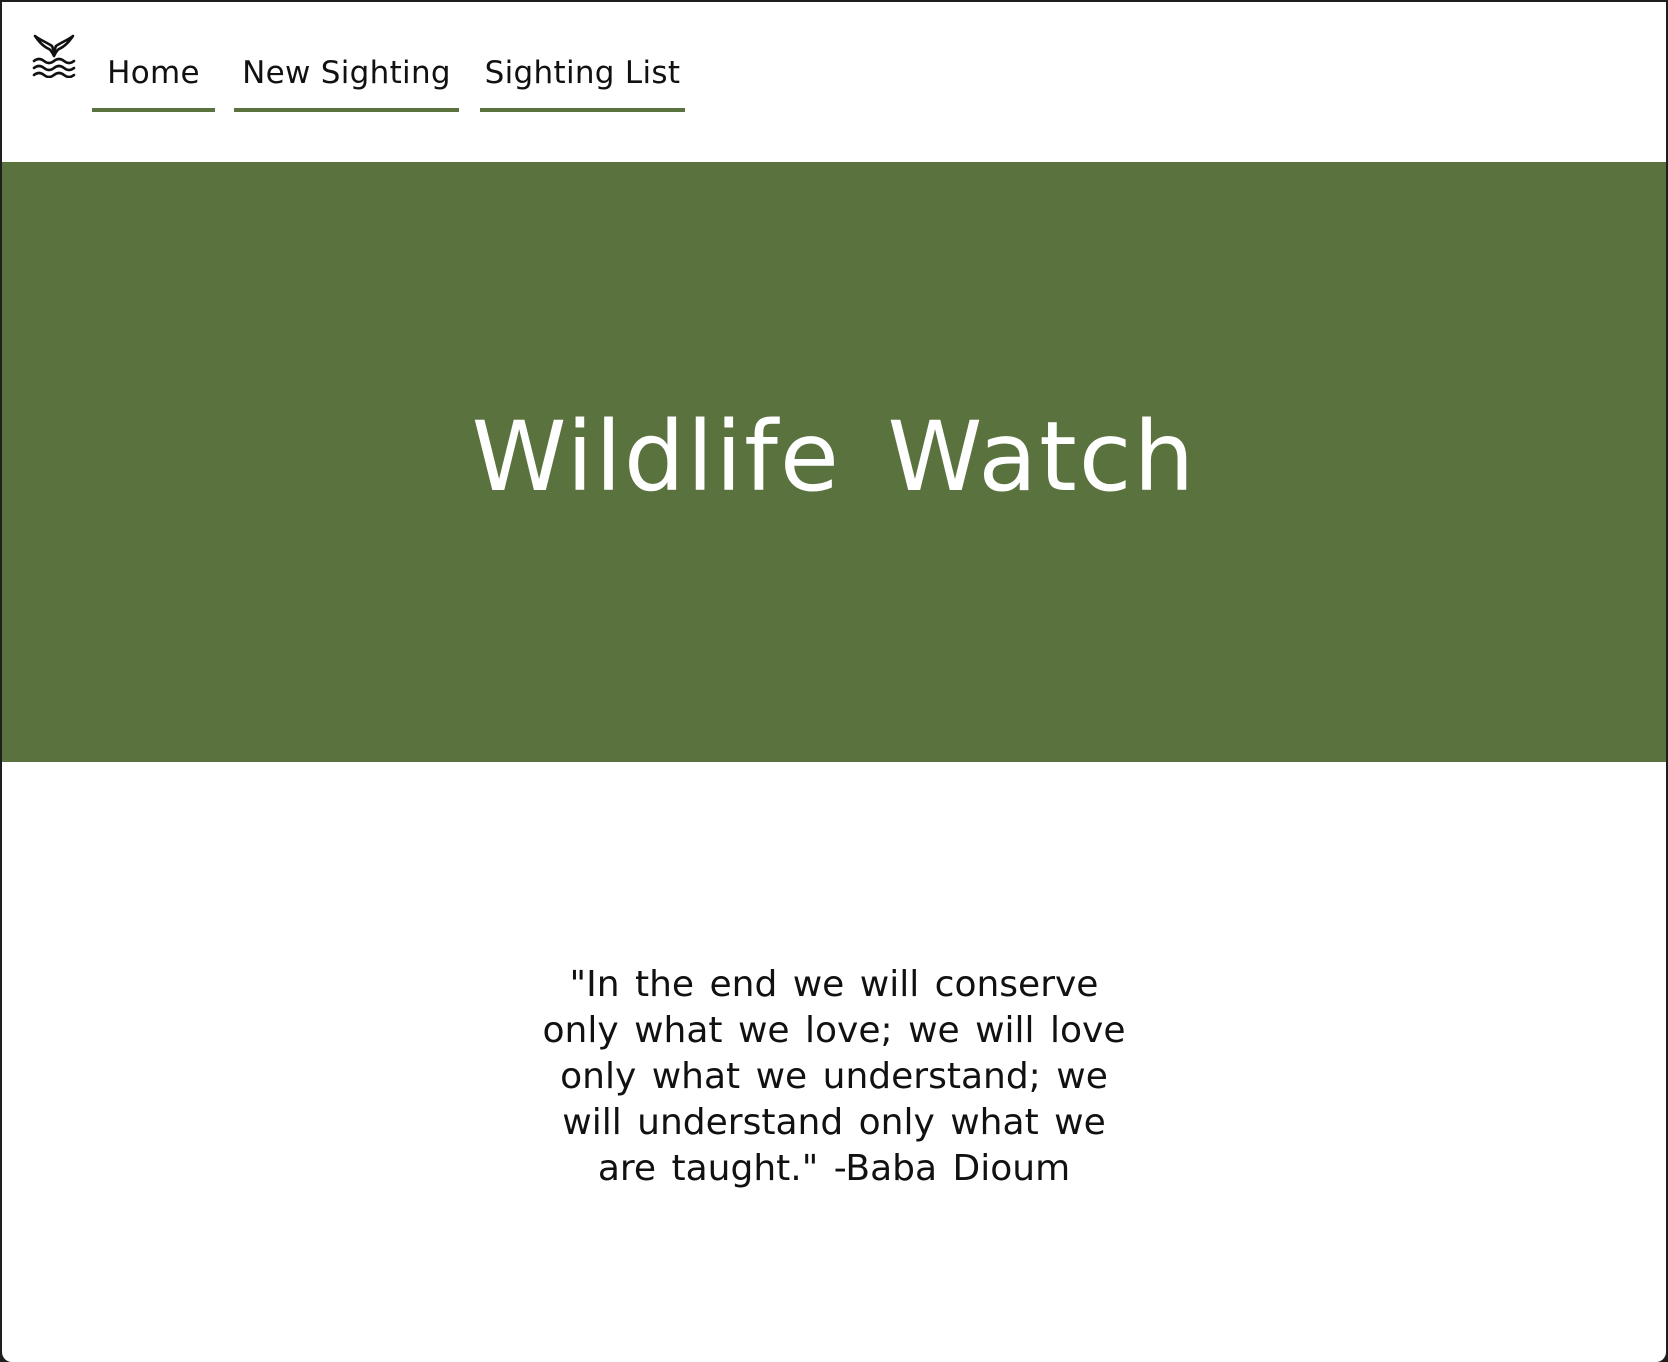 The image size is (1668, 1362). Describe the element at coordinates (834, 82) in the screenshot. I see `top-nav-bar: Home New Sighting Sighting List` at that location.